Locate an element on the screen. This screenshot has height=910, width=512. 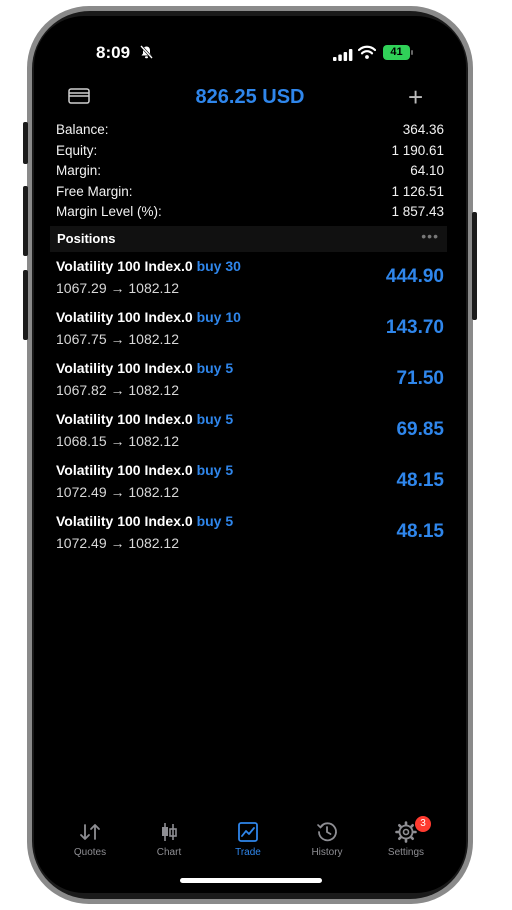
tab-quotes-label: Quotes is located at coordinates (90, 852).